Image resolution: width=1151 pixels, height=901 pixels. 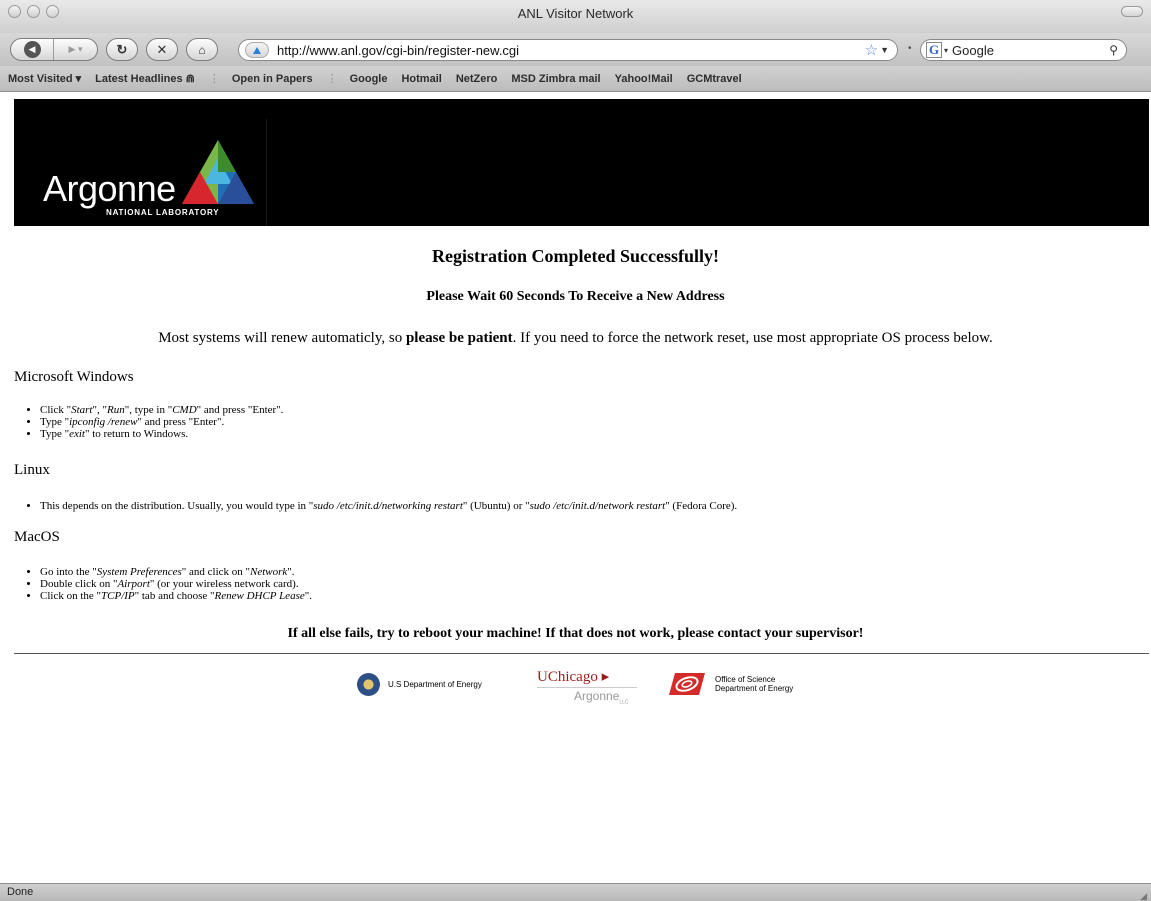 I want to click on command-text: Run, so click(x=115, y=410).